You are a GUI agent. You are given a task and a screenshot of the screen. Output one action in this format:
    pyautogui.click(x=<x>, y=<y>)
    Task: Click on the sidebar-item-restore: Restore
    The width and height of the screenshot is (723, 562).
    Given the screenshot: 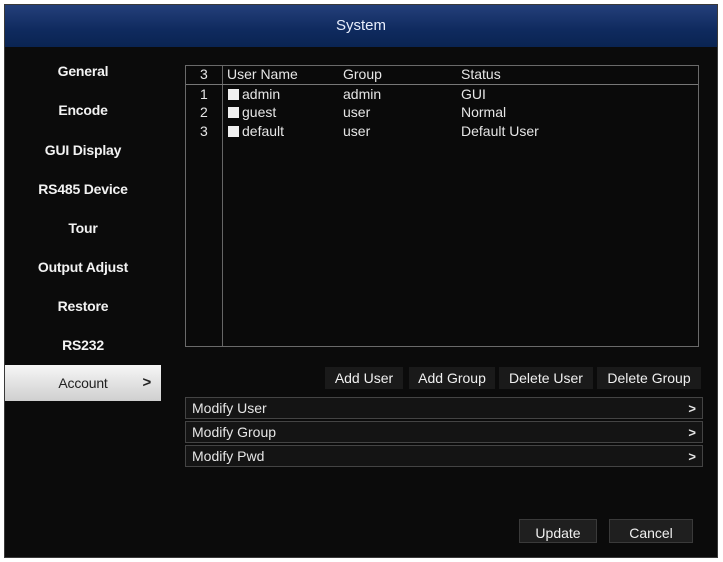 What is the action you would take?
    pyautogui.click(x=83, y=306)
    